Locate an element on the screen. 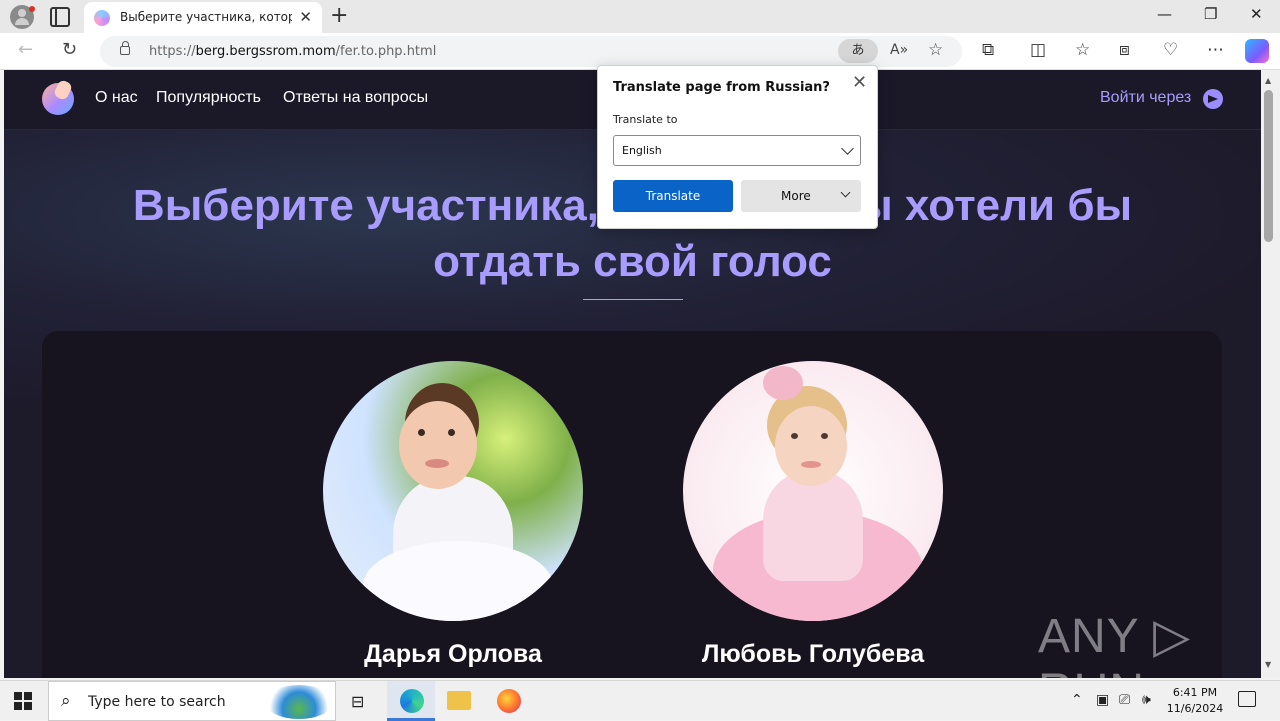  tray-device-icon: ▣ is located at coordinates (1102, 700).